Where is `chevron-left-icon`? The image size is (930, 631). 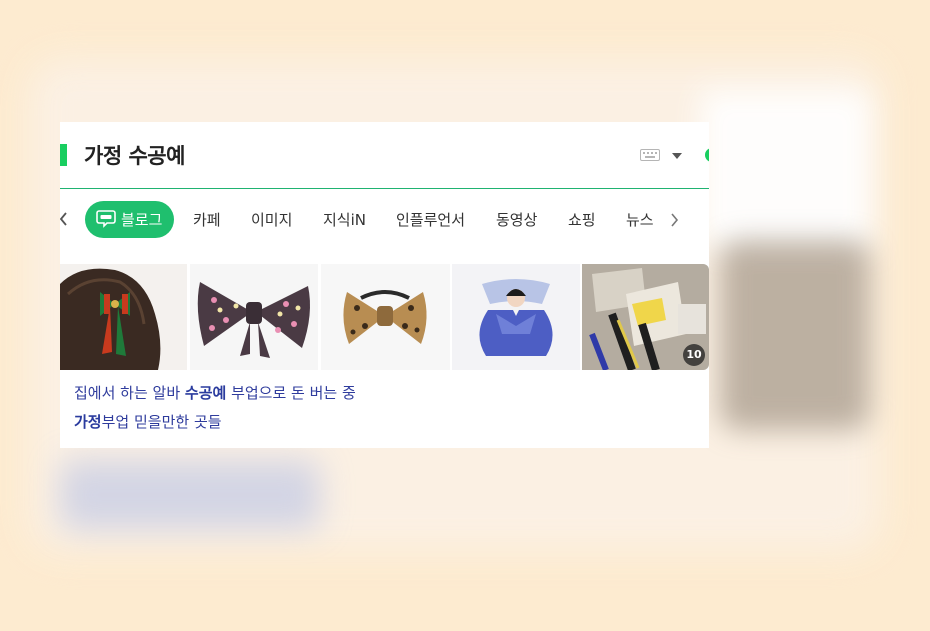 chevron-left-icon is located at coordinates (65, 219).